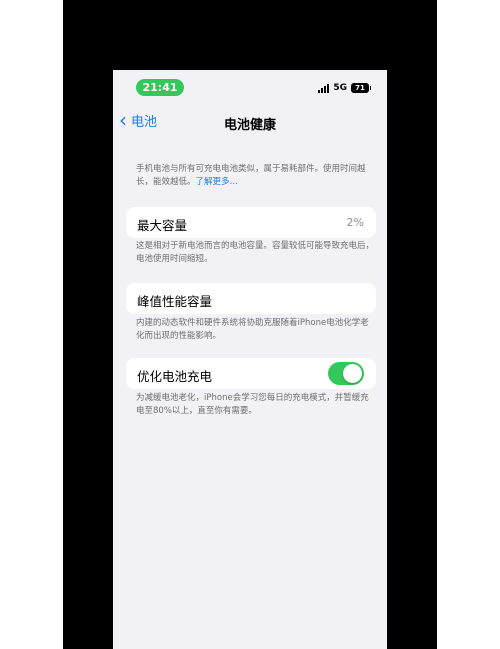  Describe the element at coordinates (252, 329) in the screenshot. I see `peak-performance-description: 内建的动态软件和硬件系统将协助克服随着iPhone电池化学老化而出现的性能影响。` at that location.